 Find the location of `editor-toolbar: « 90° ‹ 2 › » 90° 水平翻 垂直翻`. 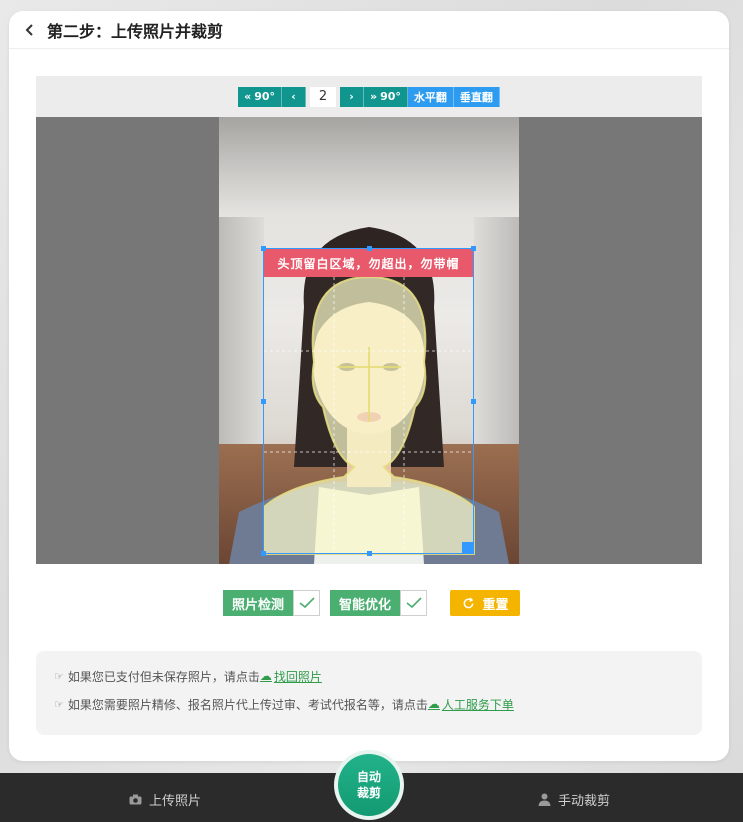

editor-toolbar: « 90° ‹ 2 › » 90° 水平翻 垂直翻 is located at coordinates (369, 96).